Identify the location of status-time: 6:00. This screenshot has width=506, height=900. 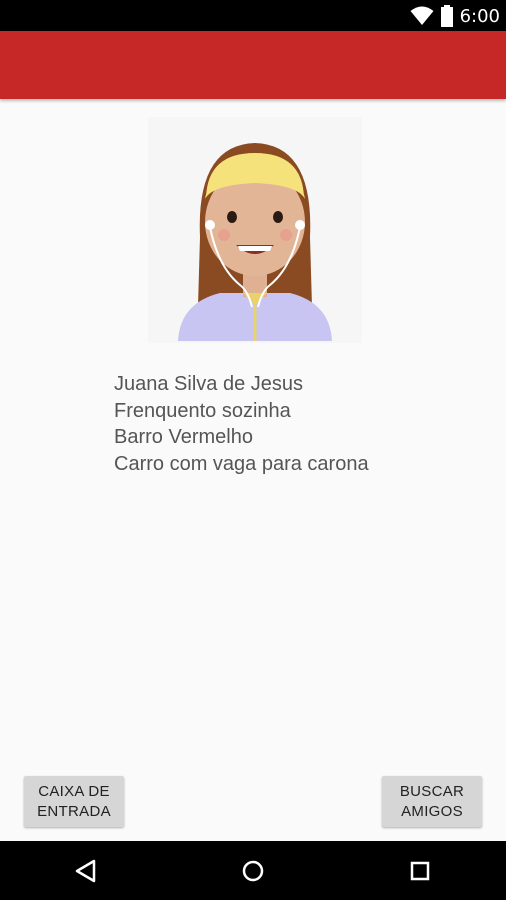
(479, 16).